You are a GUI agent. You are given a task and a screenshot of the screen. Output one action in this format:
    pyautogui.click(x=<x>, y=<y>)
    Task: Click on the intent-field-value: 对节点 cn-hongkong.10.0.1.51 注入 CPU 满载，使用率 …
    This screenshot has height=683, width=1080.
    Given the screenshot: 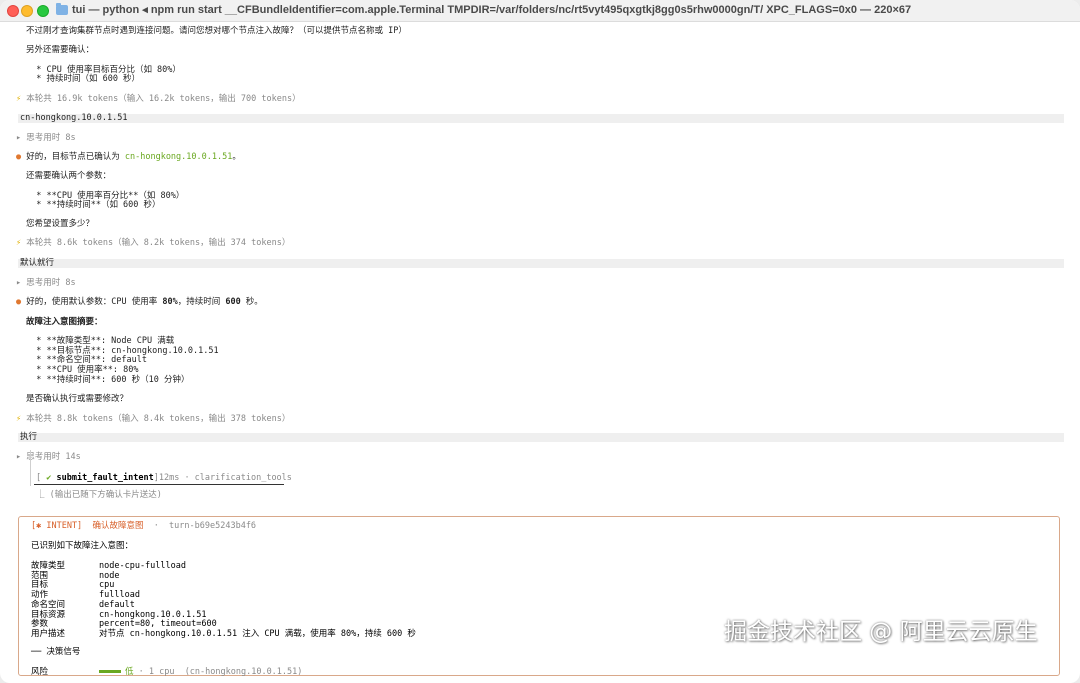 What is the action you would take?
    pyautogui.click(x=257, y=633)
    